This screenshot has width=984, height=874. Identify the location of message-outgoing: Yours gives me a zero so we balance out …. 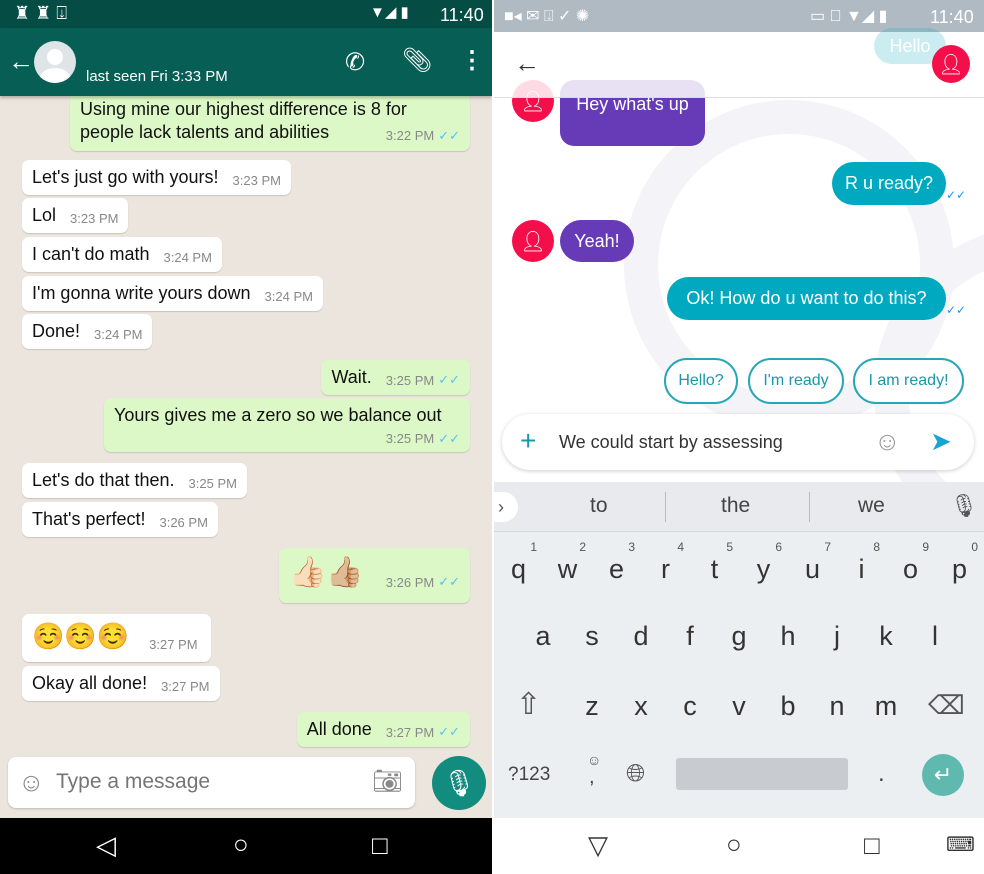
(287, 425).